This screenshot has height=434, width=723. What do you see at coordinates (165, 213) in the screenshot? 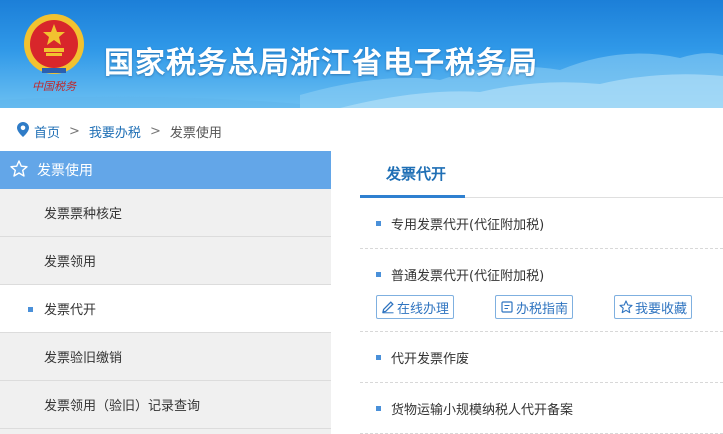
I see `sidebar-item-invoice-type-approval: 发票票种核定` at bounding box center [165, 213].